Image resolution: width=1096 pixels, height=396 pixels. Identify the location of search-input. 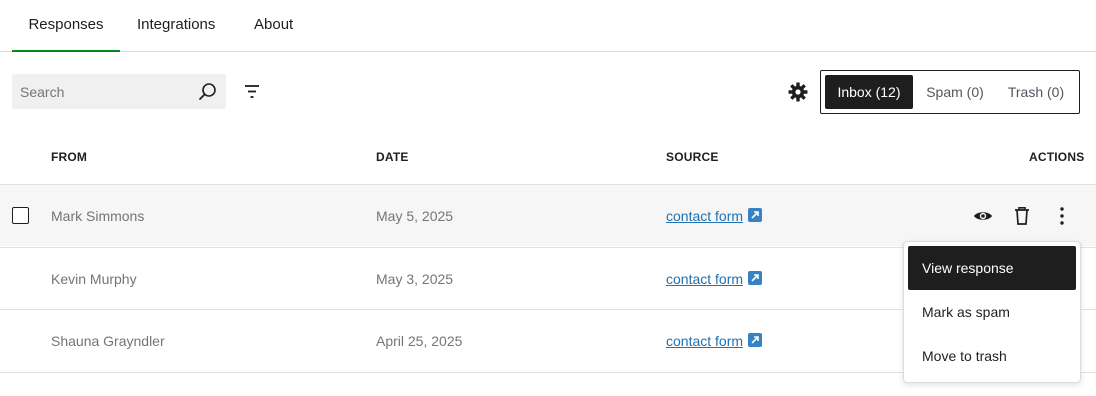
(102, 91).